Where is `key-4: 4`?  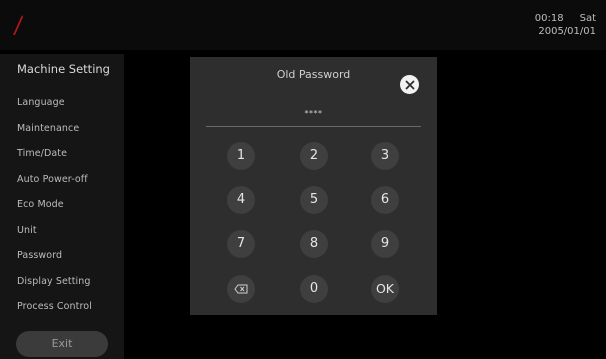
key-4: 4 is located at coordinates (241, 200).